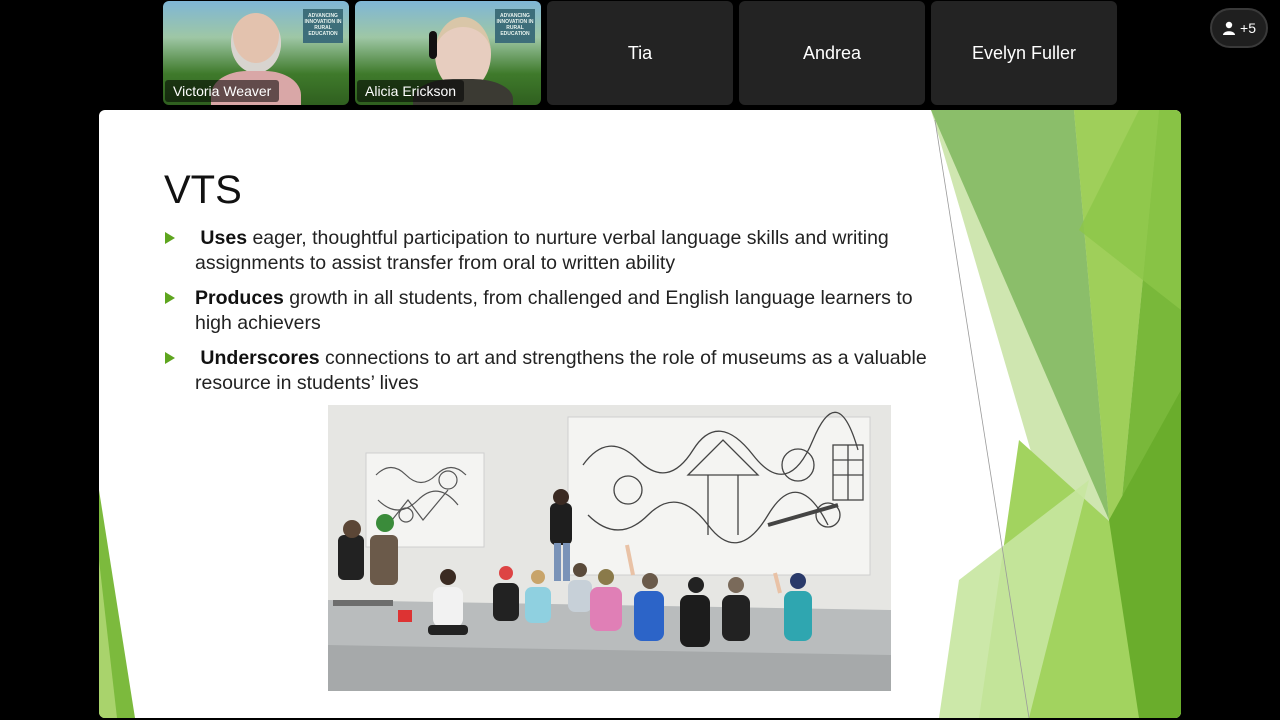 The width and height of the screenshot is (1280, 720). Describe the element at coordinates (222, 91) in the screenshot. I see `participant-name-label: Victoria Weaver` at that location.